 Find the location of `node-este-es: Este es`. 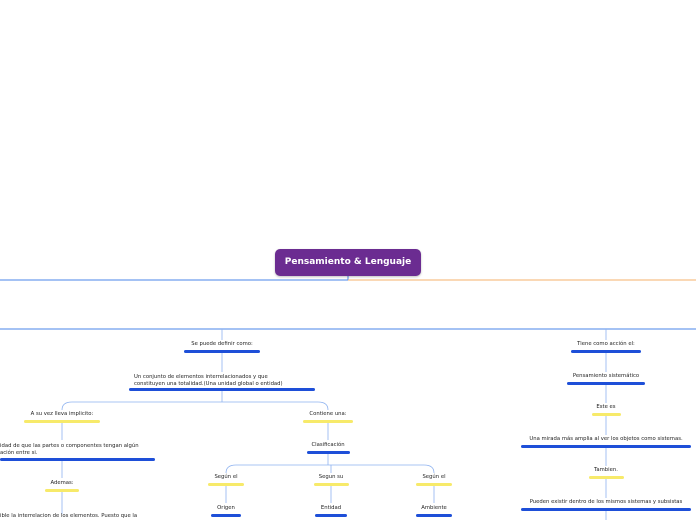

node-este-es: Este es is located at coordinates (605, 407).